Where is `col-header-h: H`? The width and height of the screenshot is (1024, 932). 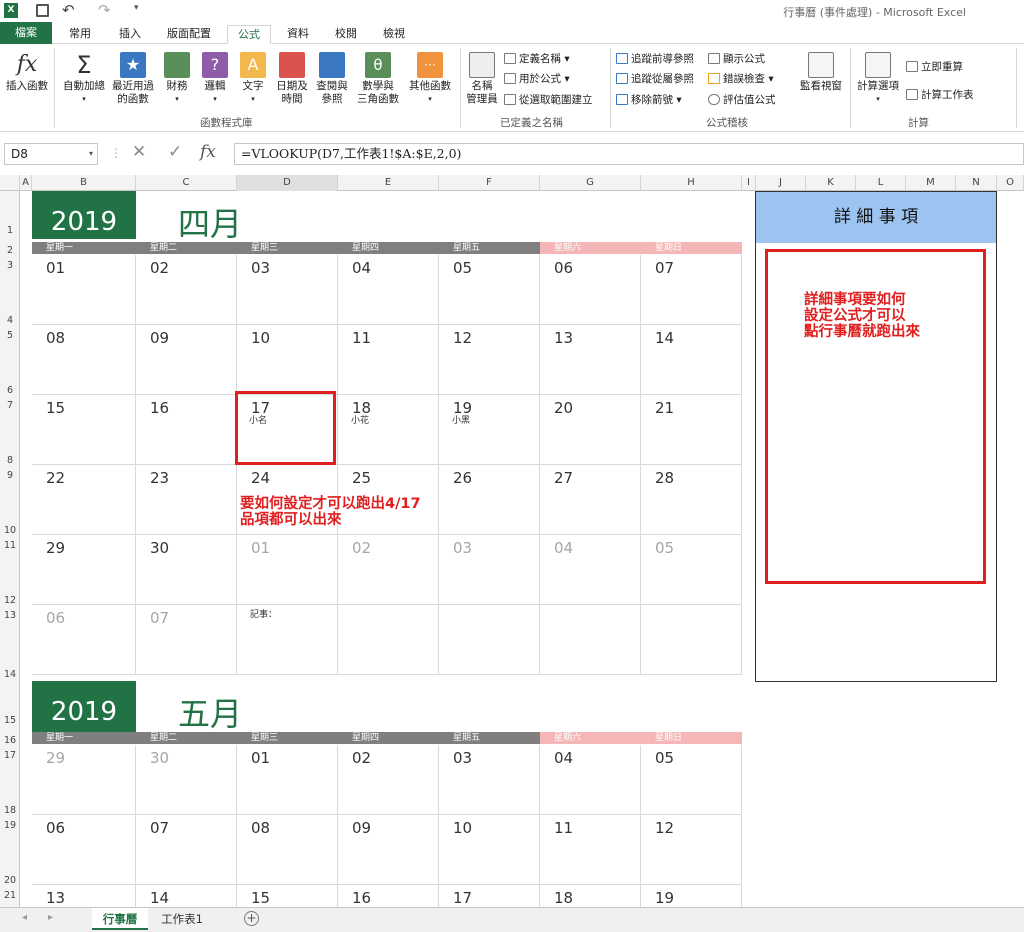
col-header-h: H is located at coordinates (691, 183).